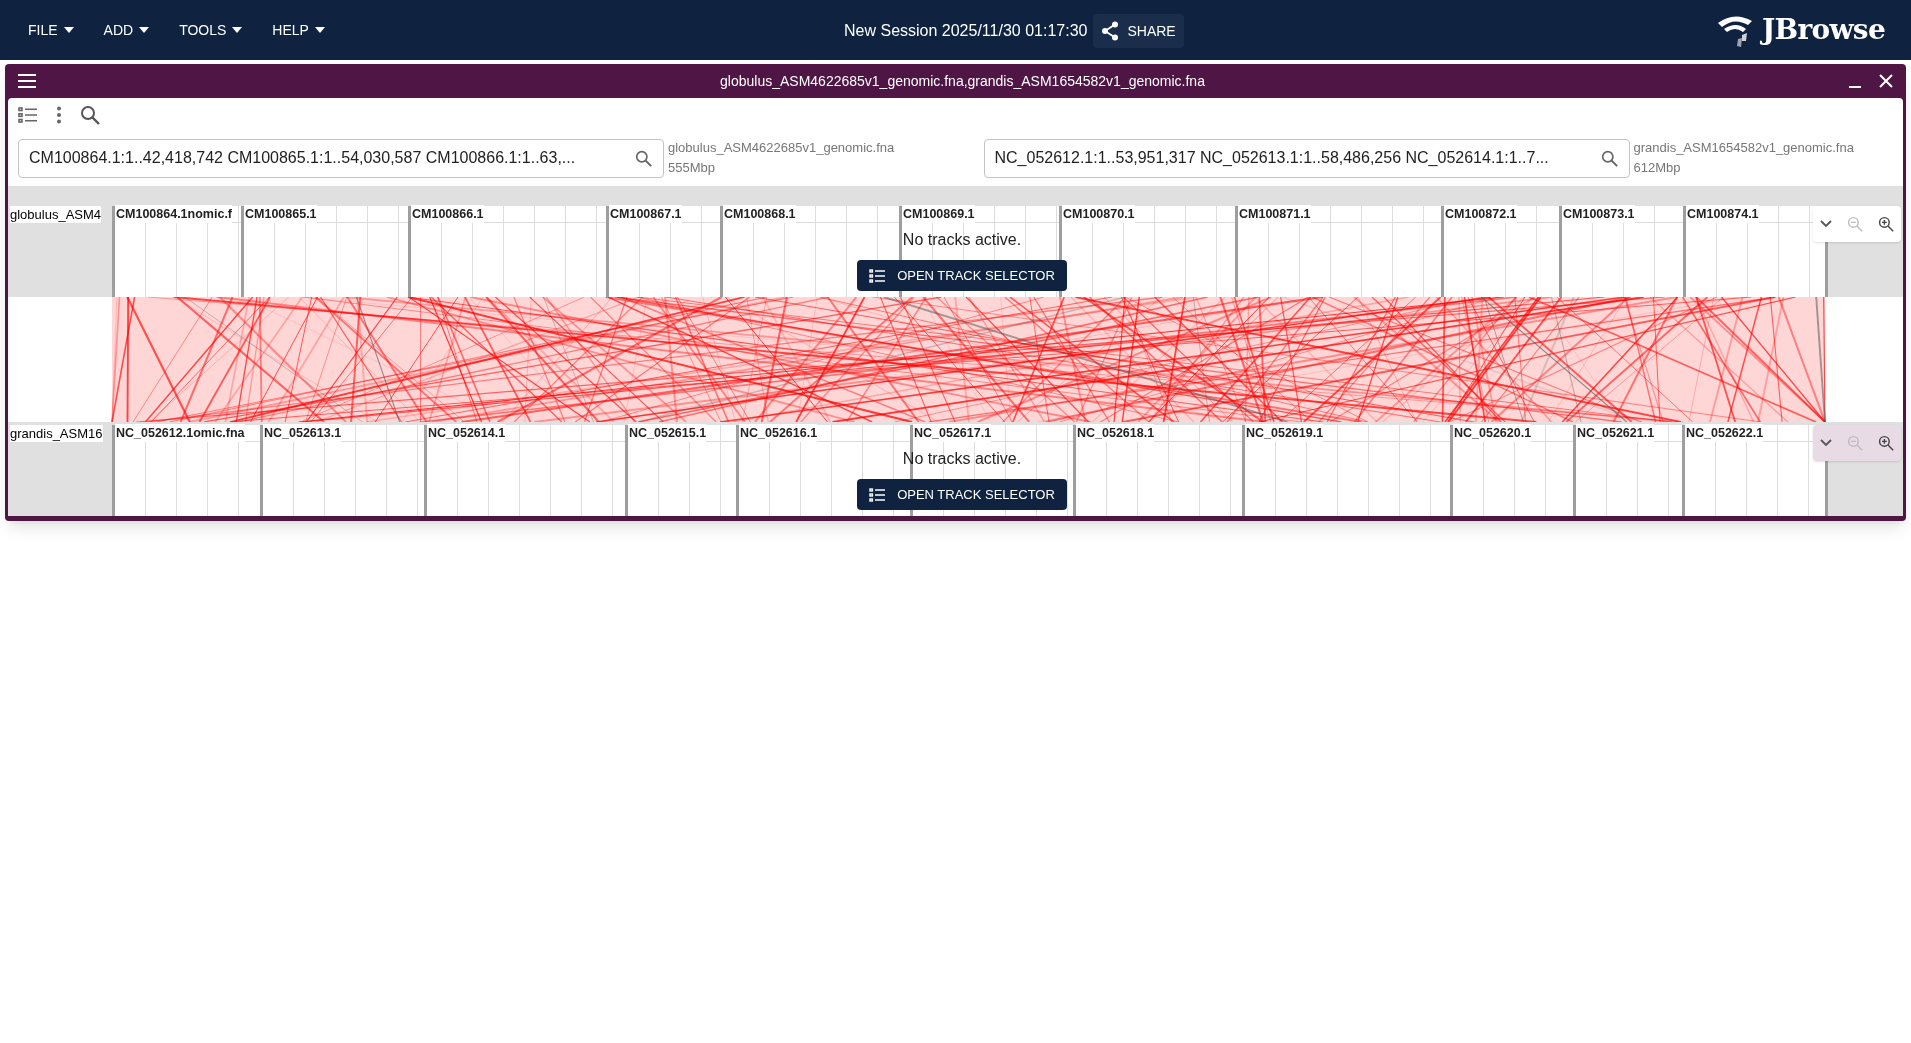 The width and height of the screenshot is (1911, 1043). What do you see at coordinates (56, 433) in the screenshot?
I see `assembly-label: grandis_ASM16` at bounding box center [56, 433].